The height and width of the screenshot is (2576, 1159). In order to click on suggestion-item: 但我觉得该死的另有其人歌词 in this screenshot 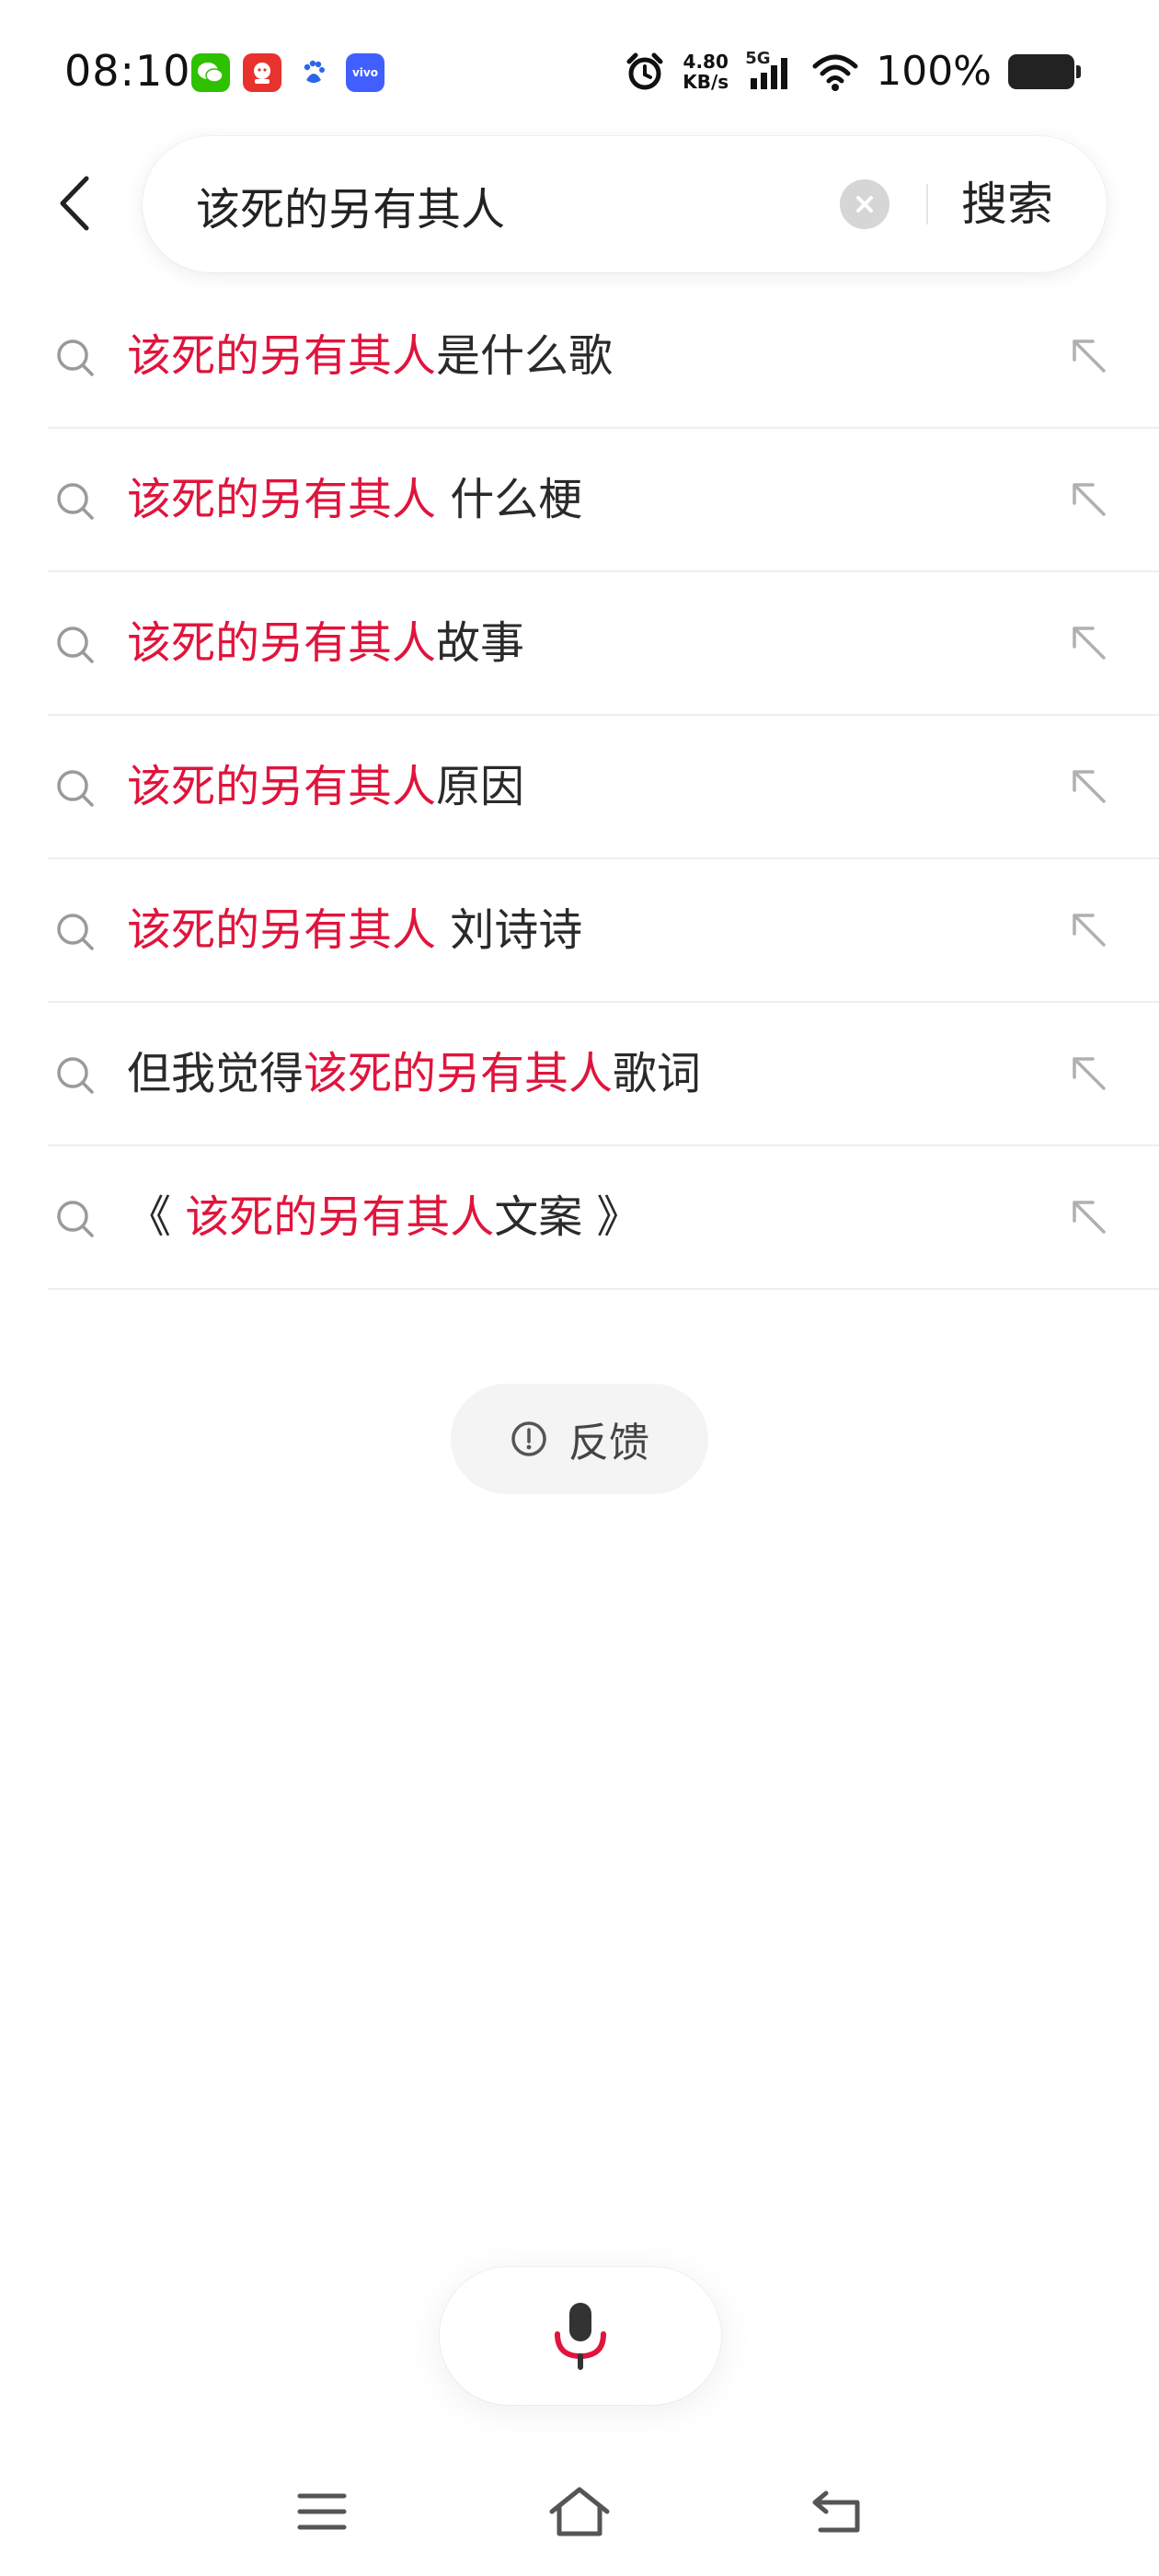, I will do `click(603, 1074)`.